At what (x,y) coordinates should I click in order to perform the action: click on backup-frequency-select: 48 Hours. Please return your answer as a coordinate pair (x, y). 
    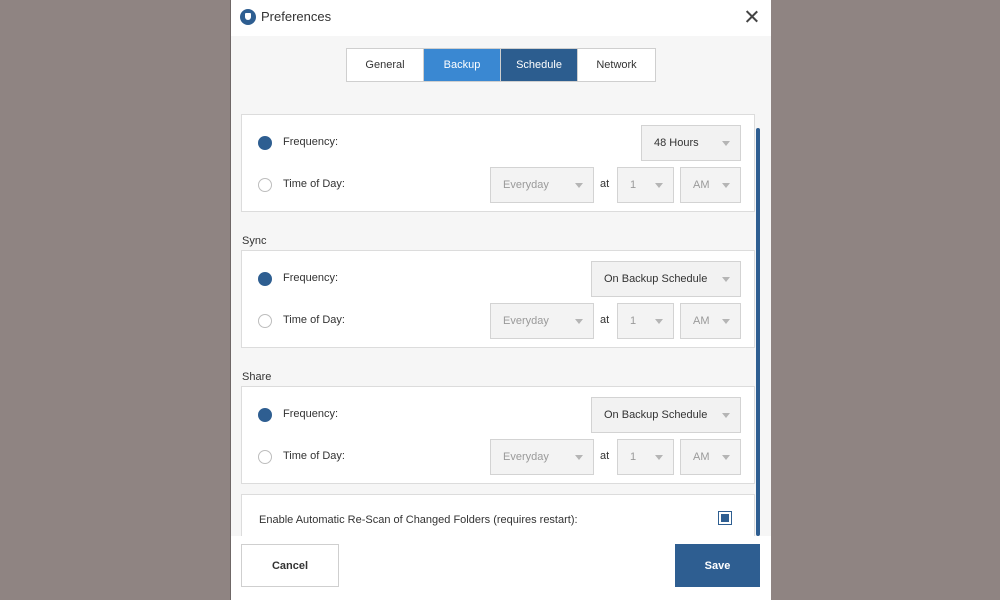
    Looking at the image, I should click on (691, 143).